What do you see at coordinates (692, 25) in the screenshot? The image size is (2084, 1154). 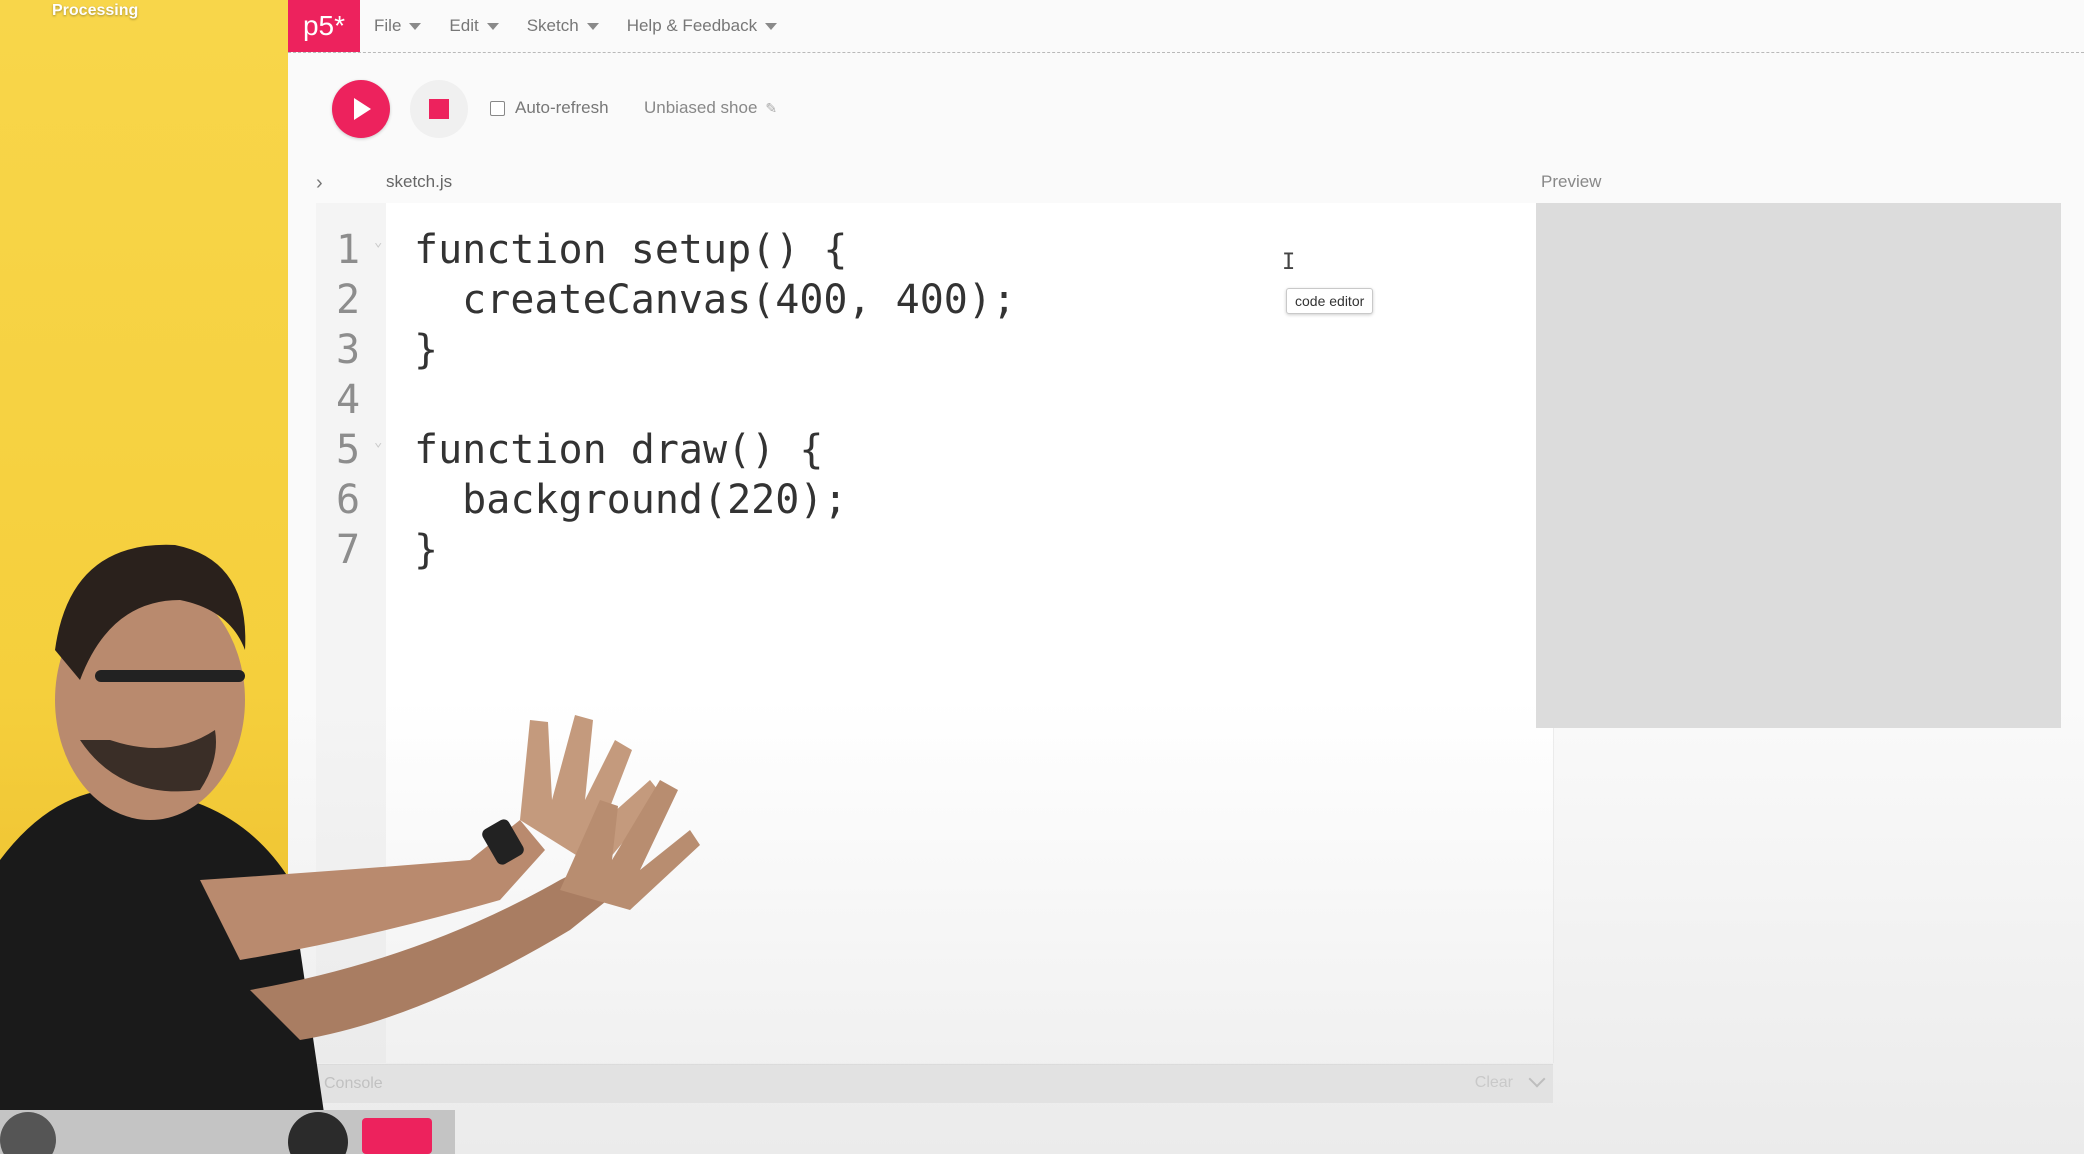 I see `menu-help-label: Help & Feedback` at bounding box center [692, 25].